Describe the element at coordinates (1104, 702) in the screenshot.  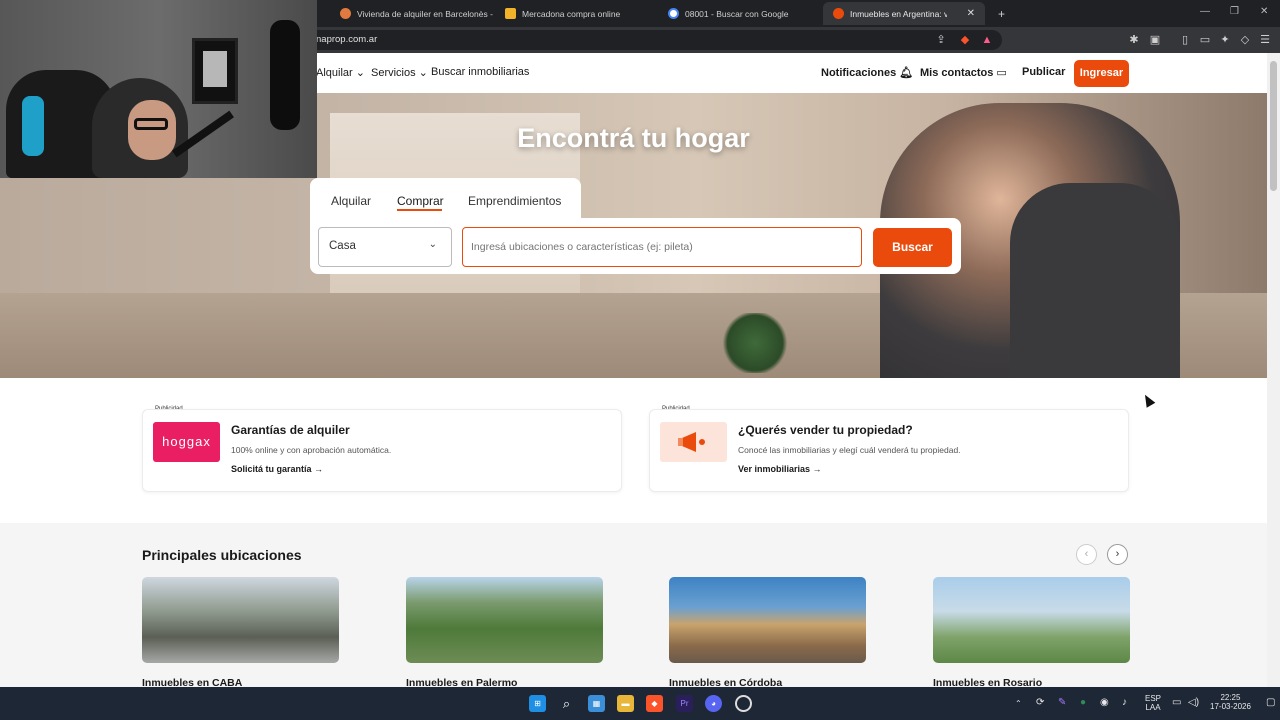
I see `tray-steam-icon: ◉` at that location.